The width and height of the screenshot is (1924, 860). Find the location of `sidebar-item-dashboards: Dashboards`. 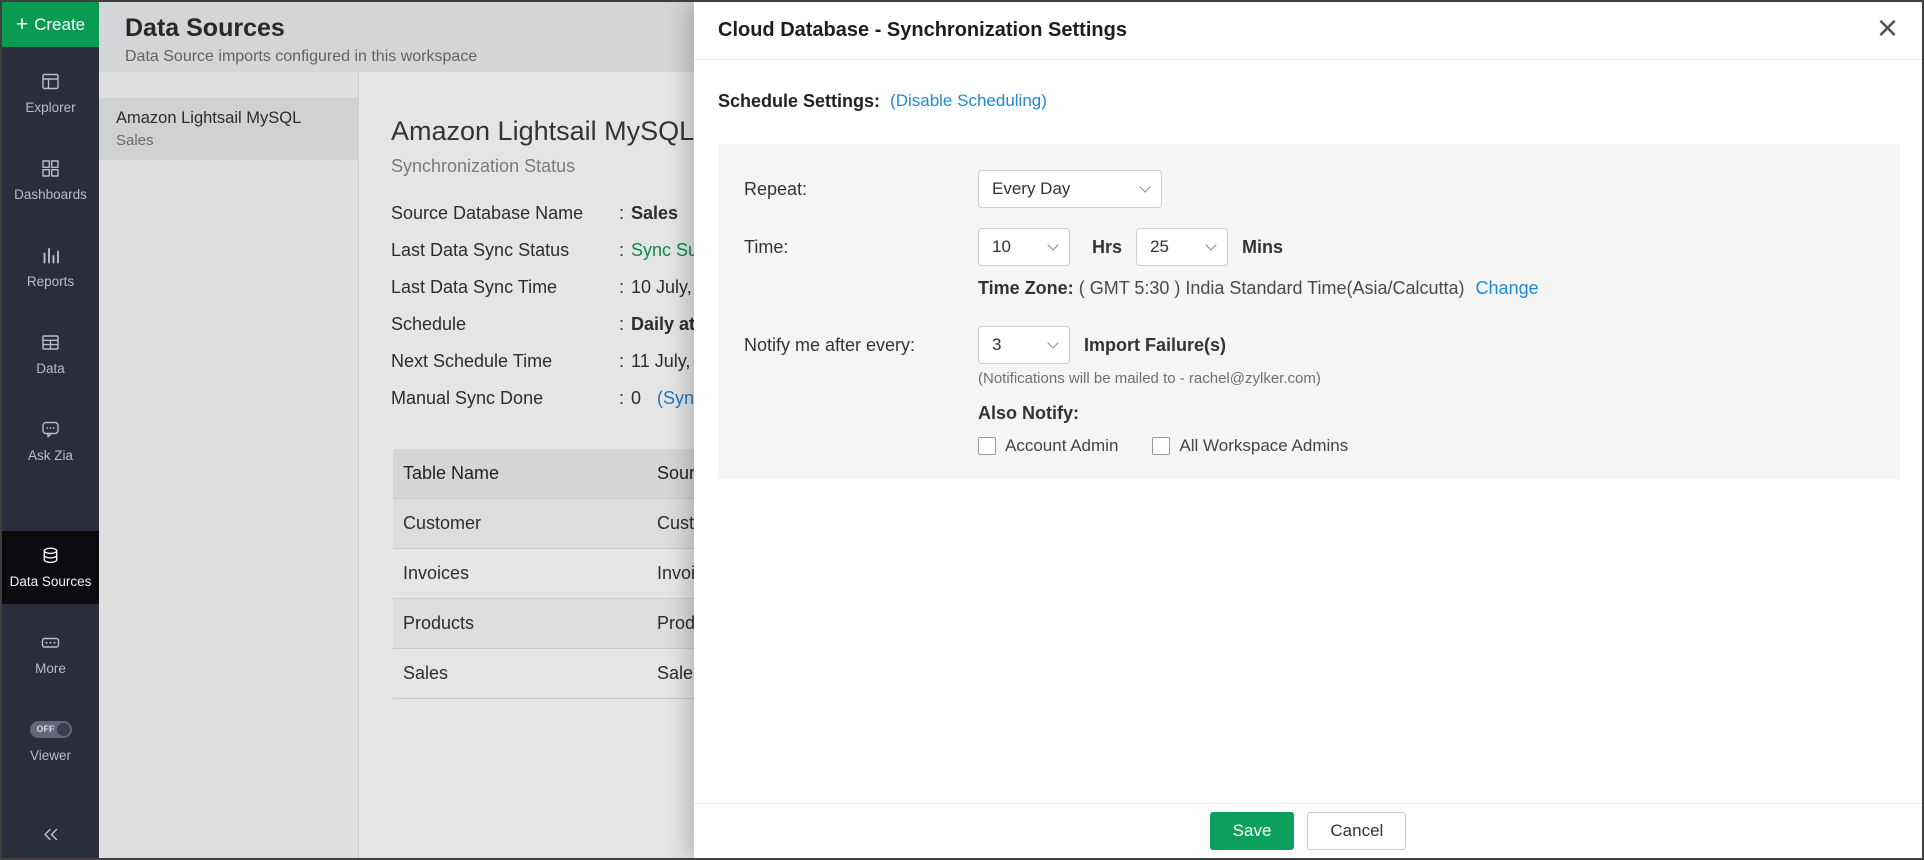

sidebar-item-dashboards: Dashboards is located at coordinates (50, 180).